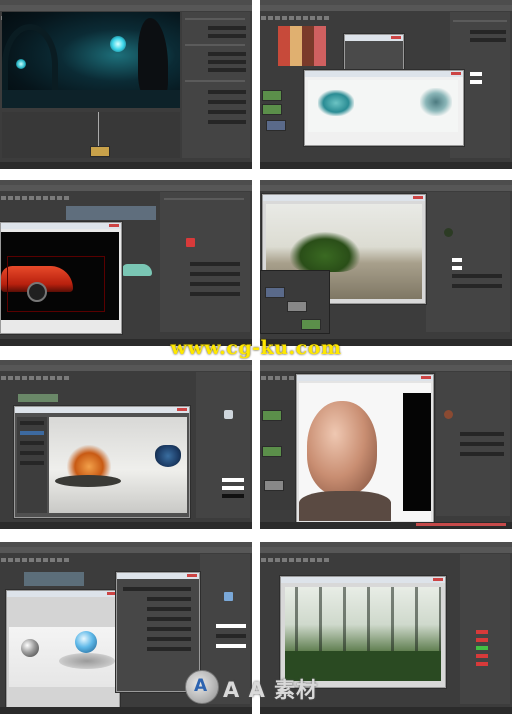  Describe the element at coordinates (202, 687) in the screenshot. I see `logo-circle-icon: A` at that location.